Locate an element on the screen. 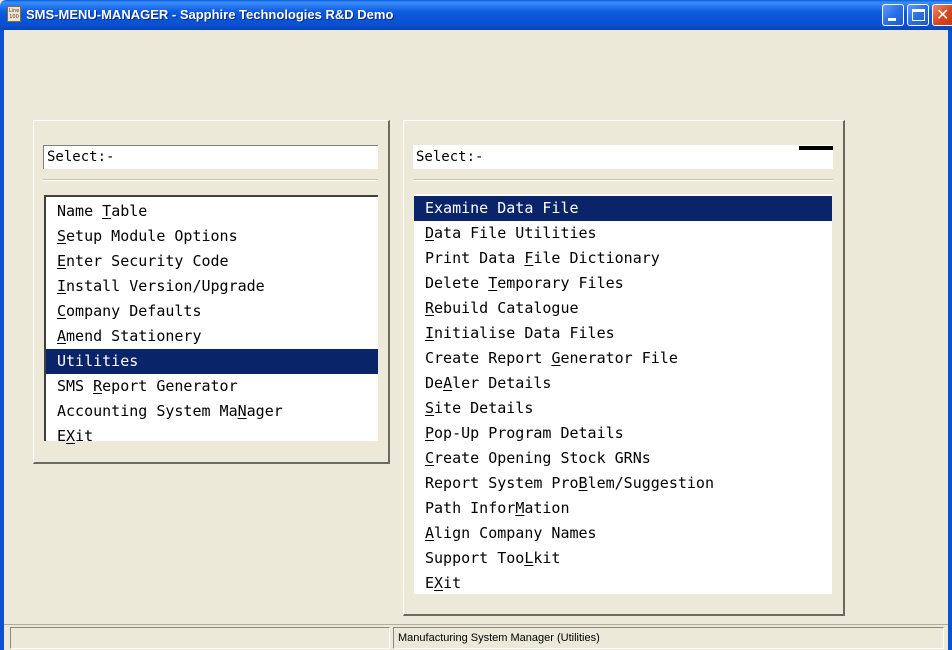  menu-item-print-data-file-dictionary: Print Data File Dictionary is located at coordinates (623, 258).